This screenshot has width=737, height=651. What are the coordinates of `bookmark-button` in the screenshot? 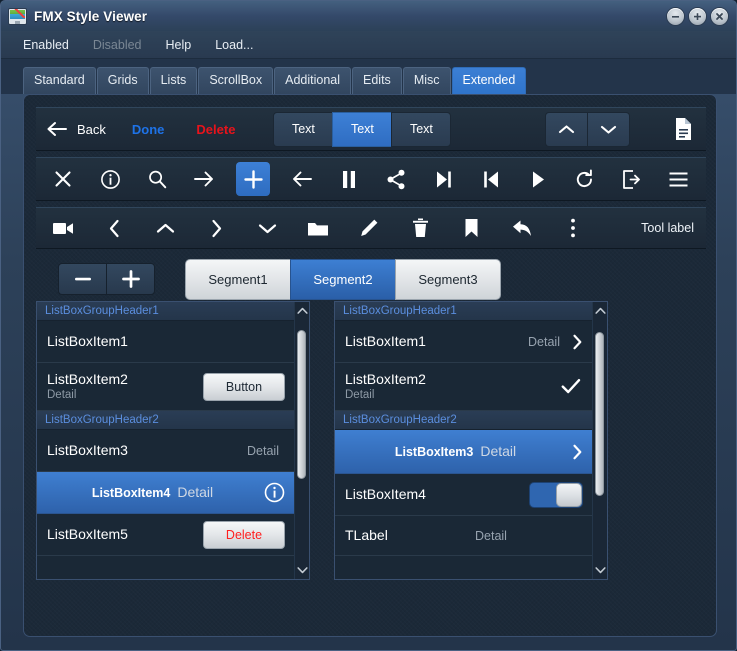 It's located at (471, 228).